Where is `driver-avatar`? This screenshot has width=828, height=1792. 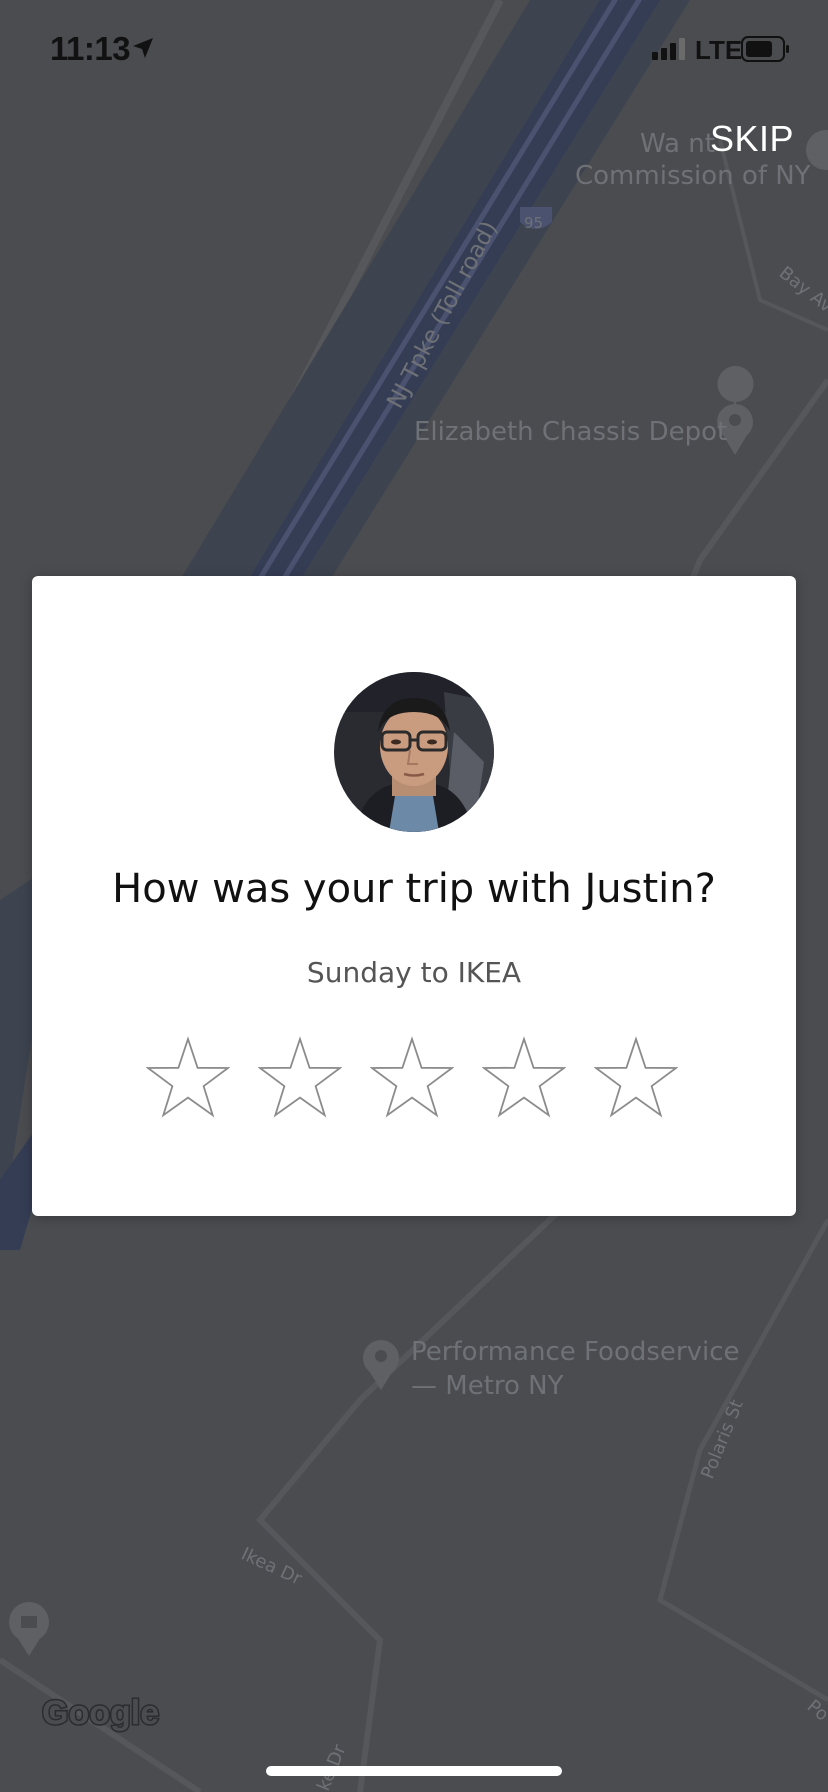 driver-avatar is located at coordinates (414, 752).